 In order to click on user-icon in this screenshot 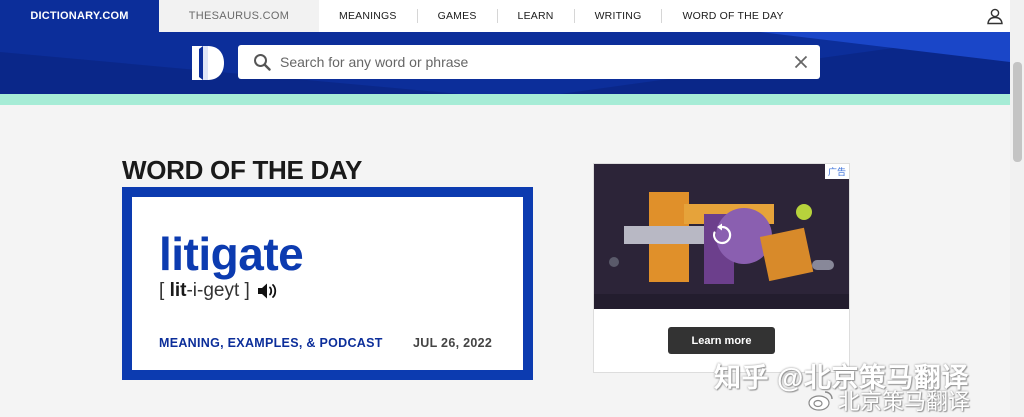, I will do `click(995, 16)`.